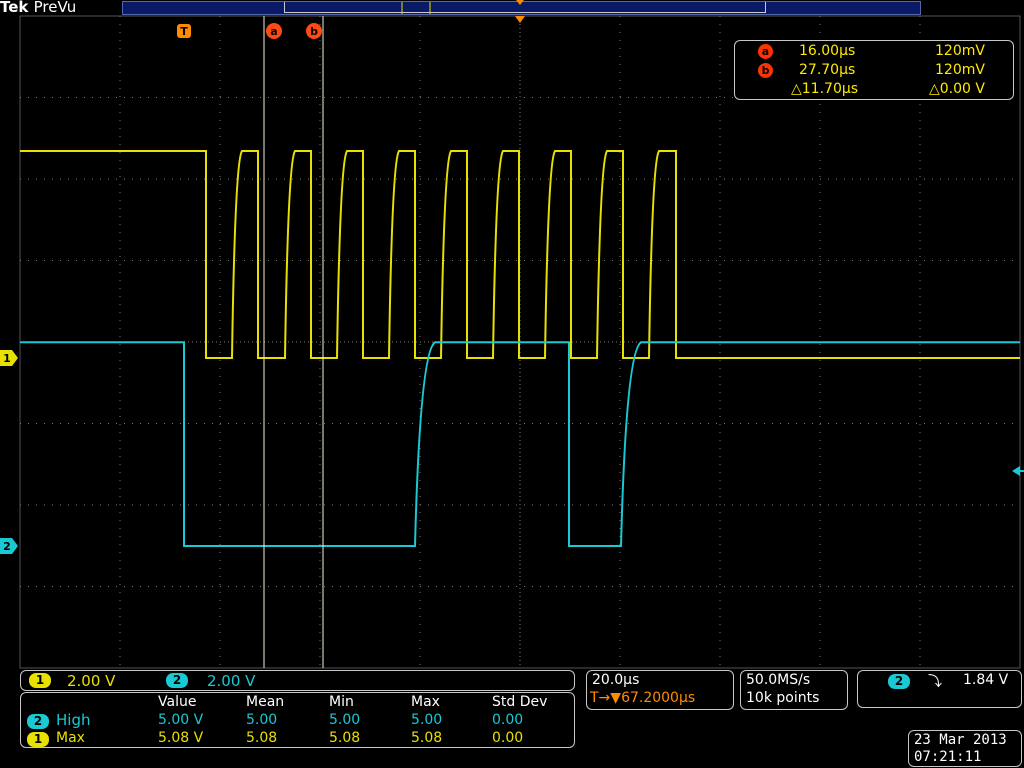 The image size is (1024, 768). Describe the element at coordinates (40, 680) in the screenshot. I see `ch1-badge: 1` at that location.